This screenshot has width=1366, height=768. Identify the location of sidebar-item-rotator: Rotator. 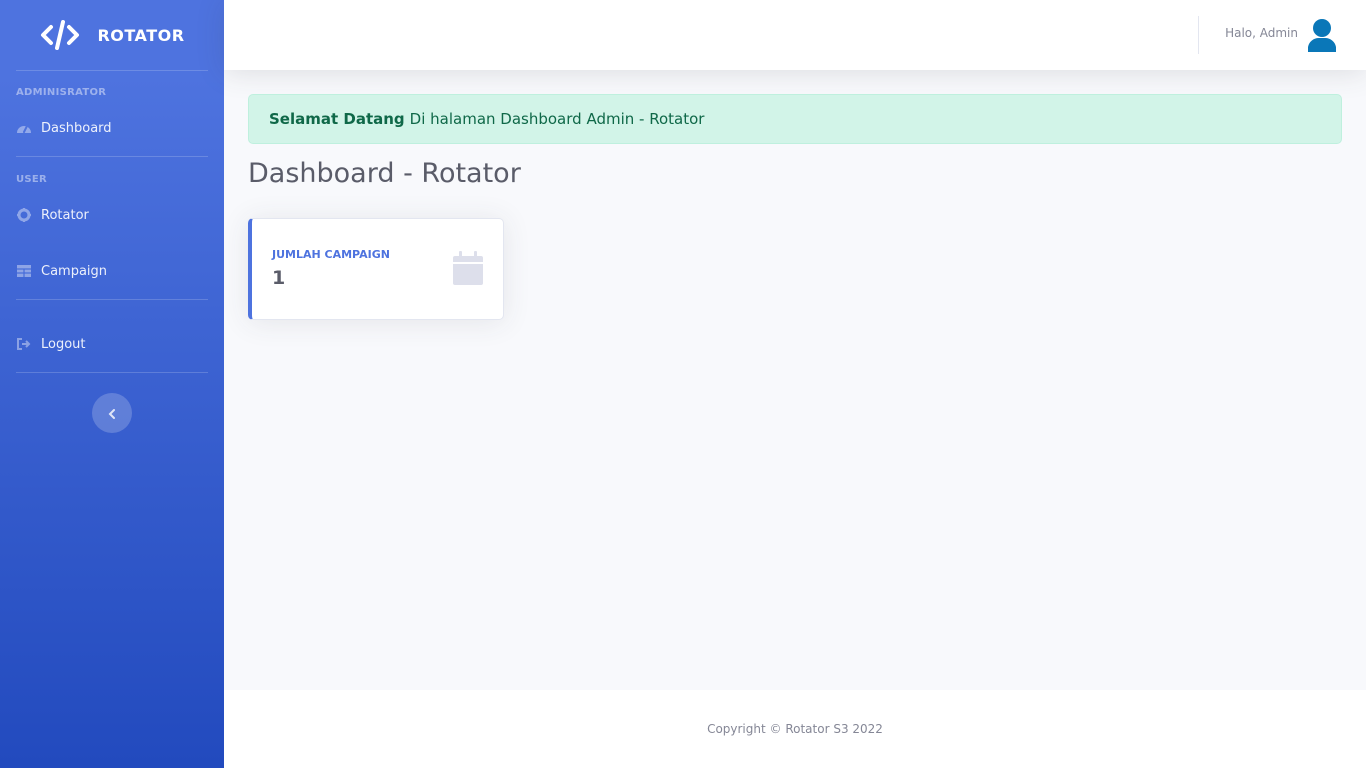
(112, 215).